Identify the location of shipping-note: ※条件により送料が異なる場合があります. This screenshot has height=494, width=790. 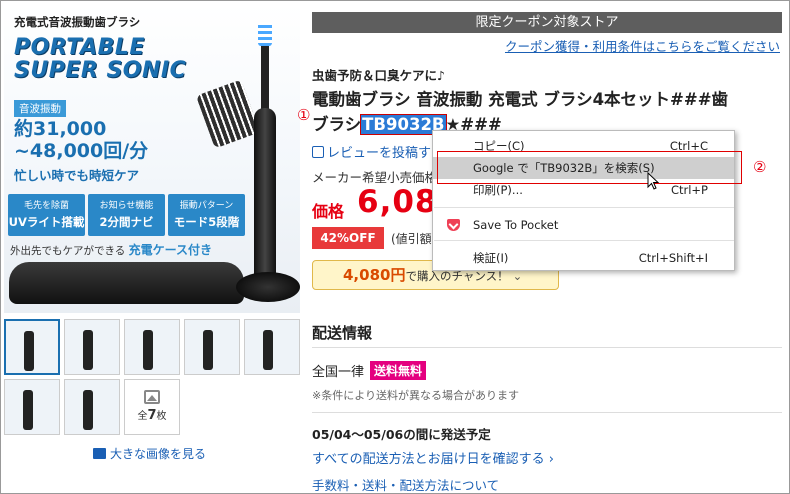
(415, 395).